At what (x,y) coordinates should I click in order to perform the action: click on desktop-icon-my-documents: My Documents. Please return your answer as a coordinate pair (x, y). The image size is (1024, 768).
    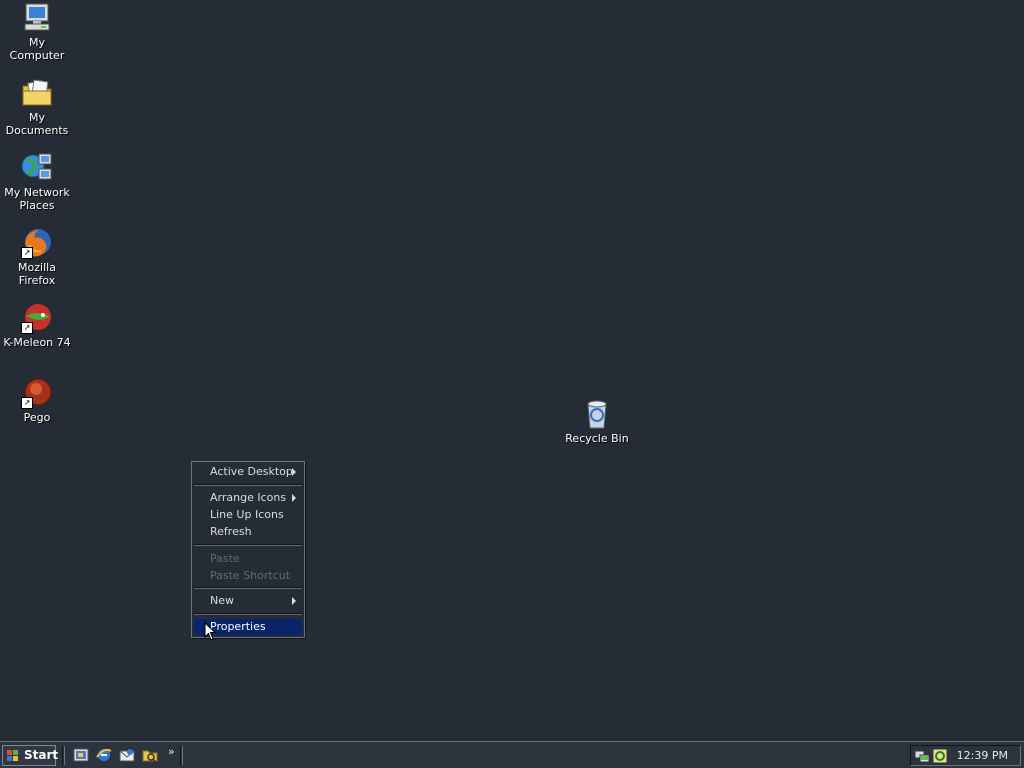
    Looking at the image, I should click on (37, 107).